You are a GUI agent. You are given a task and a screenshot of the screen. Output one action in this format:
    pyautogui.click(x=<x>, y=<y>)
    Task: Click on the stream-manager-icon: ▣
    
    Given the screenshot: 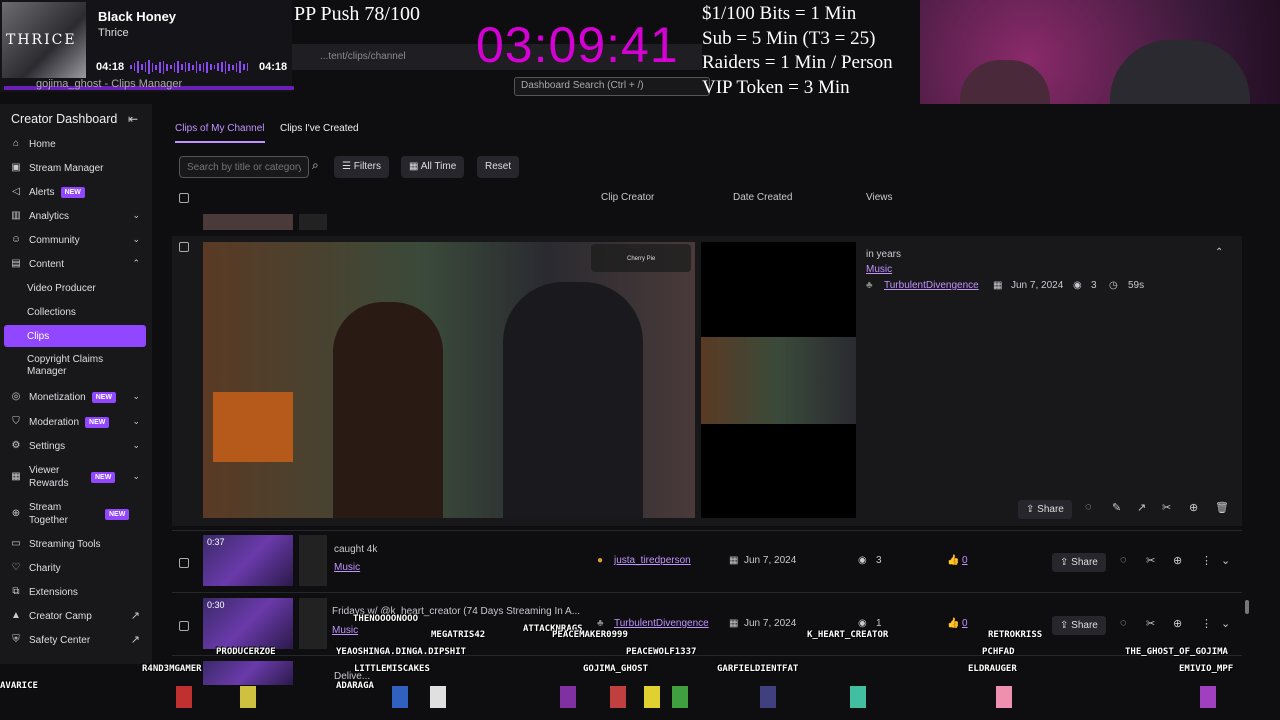 What is the action you would take?
    pyautogui.click(x=16, y=167)
    